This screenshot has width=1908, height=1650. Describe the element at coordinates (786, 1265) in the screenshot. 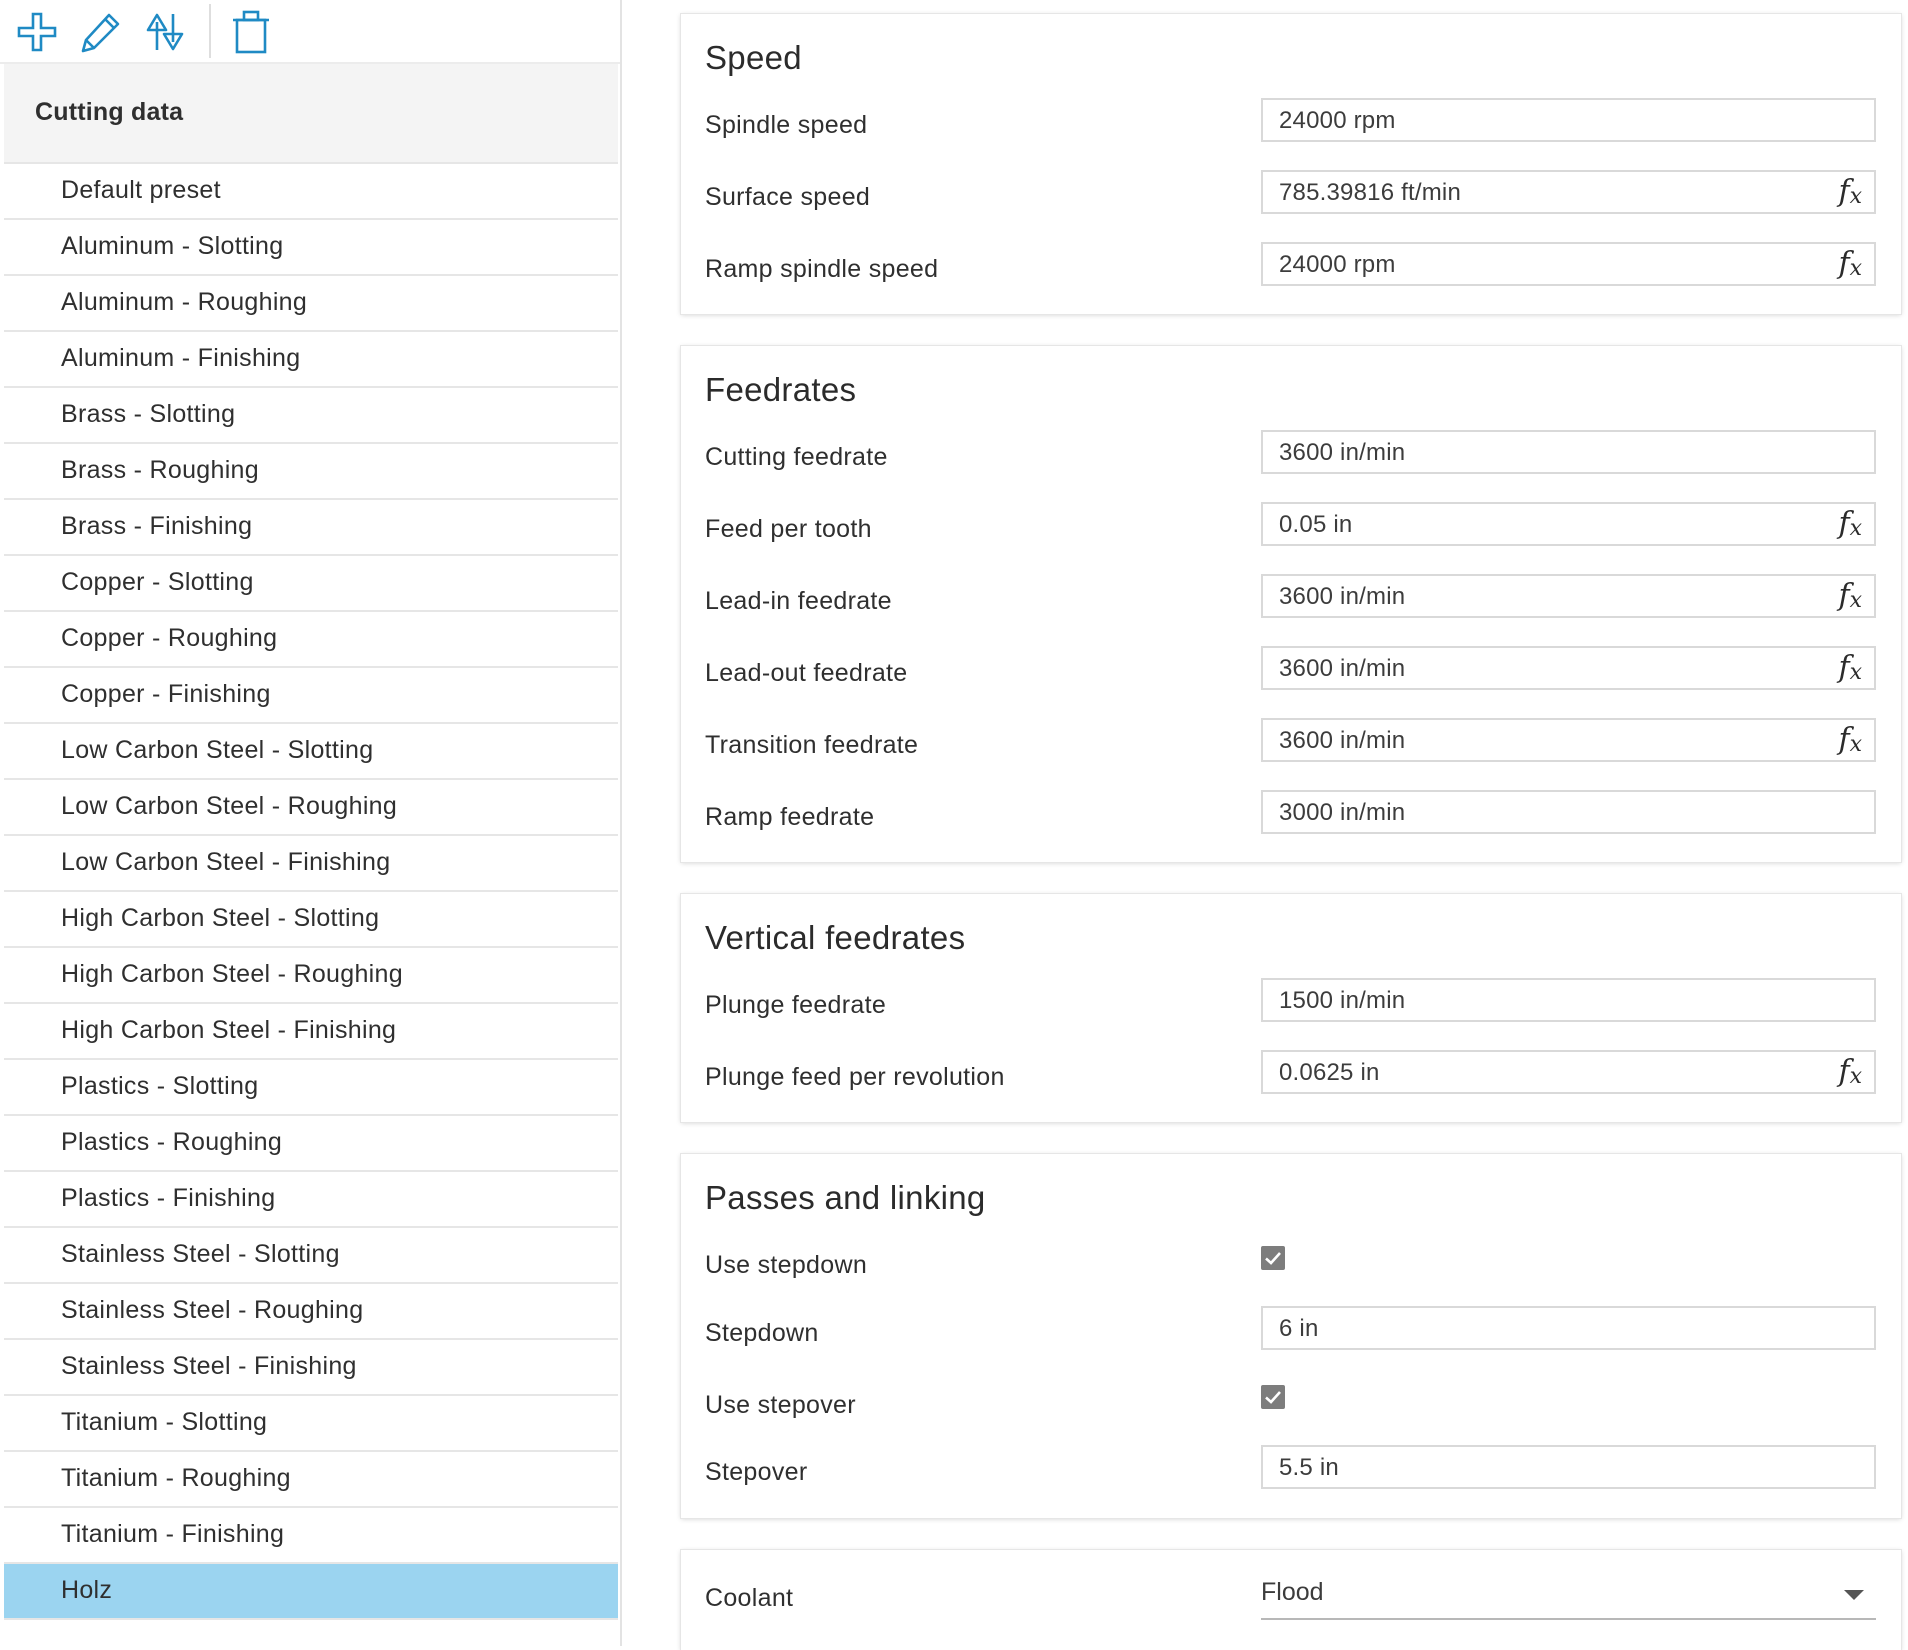

I see `use-stepdown-label: Use stepdown` at that location.